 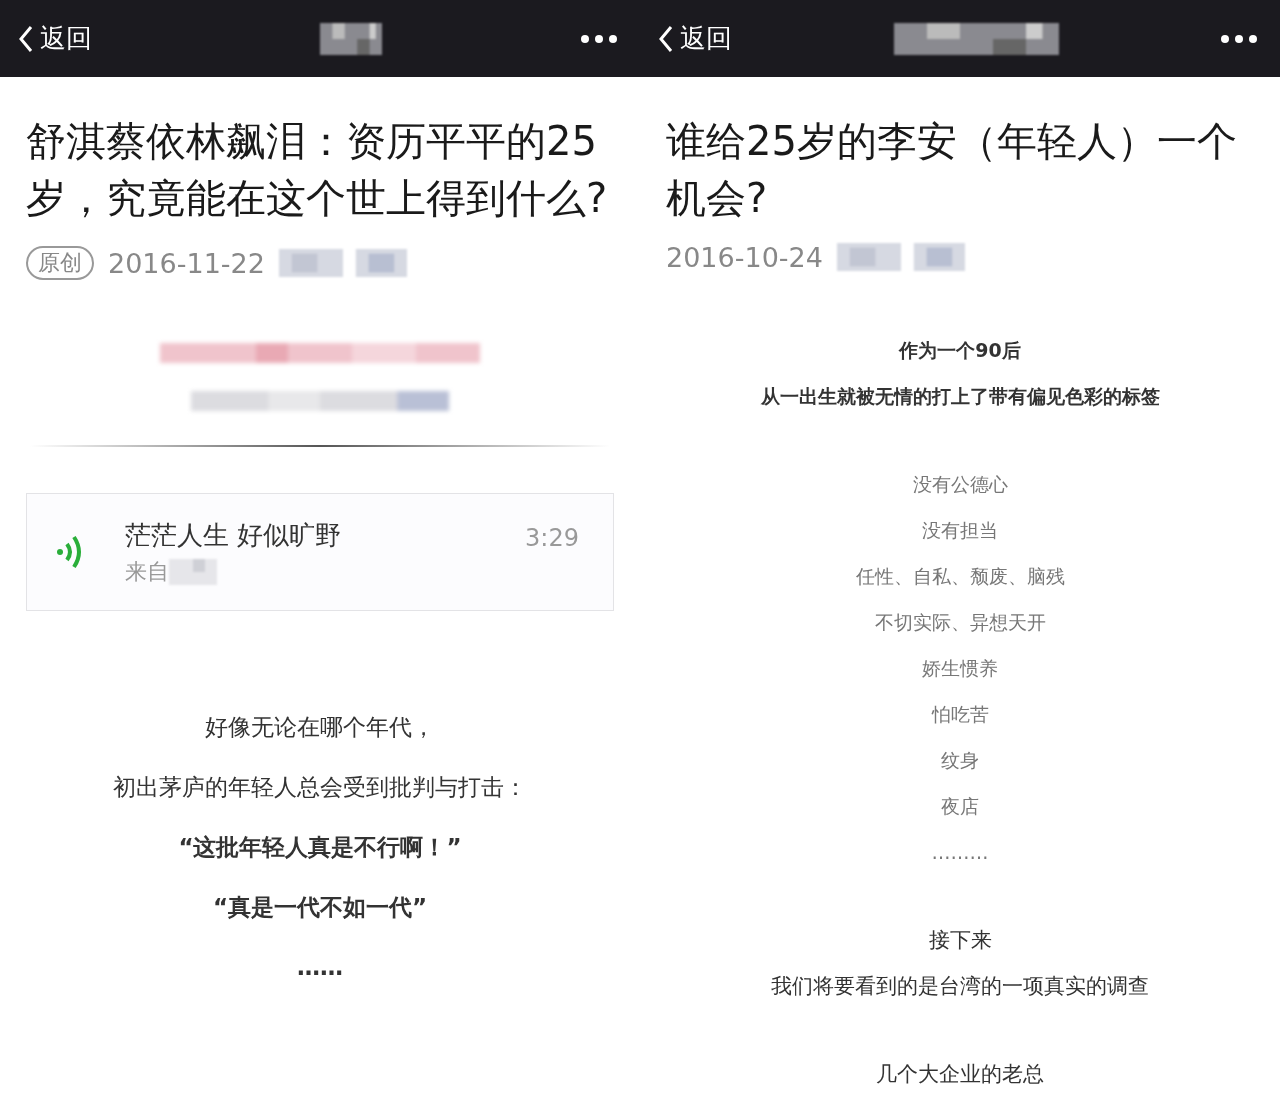 What do you see at coordinates (351, 38) in the screenshot?
I see `blurred-title-drawing` at bounding box center [351, 38].